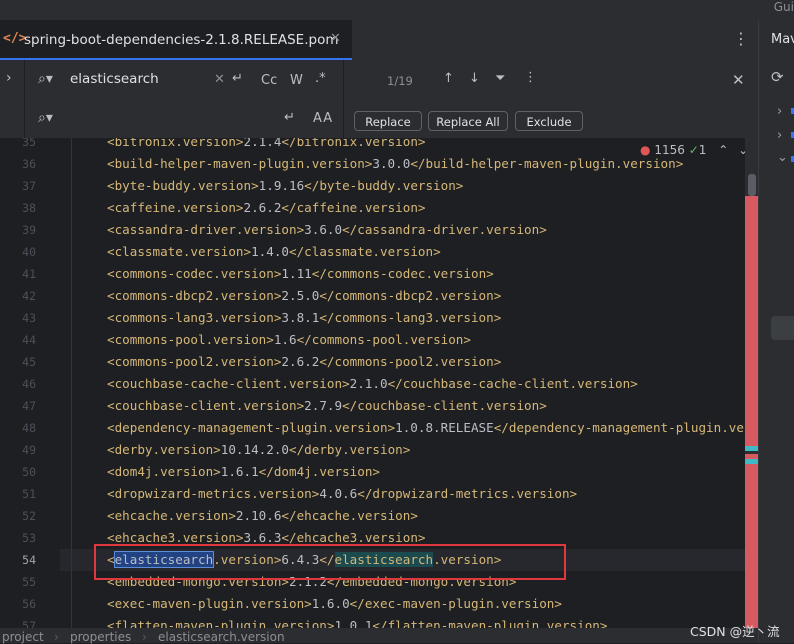 Image resolution: width=794 pixels, height=644 pixels. I want to click on error-count: 1156, so click(669, 150).